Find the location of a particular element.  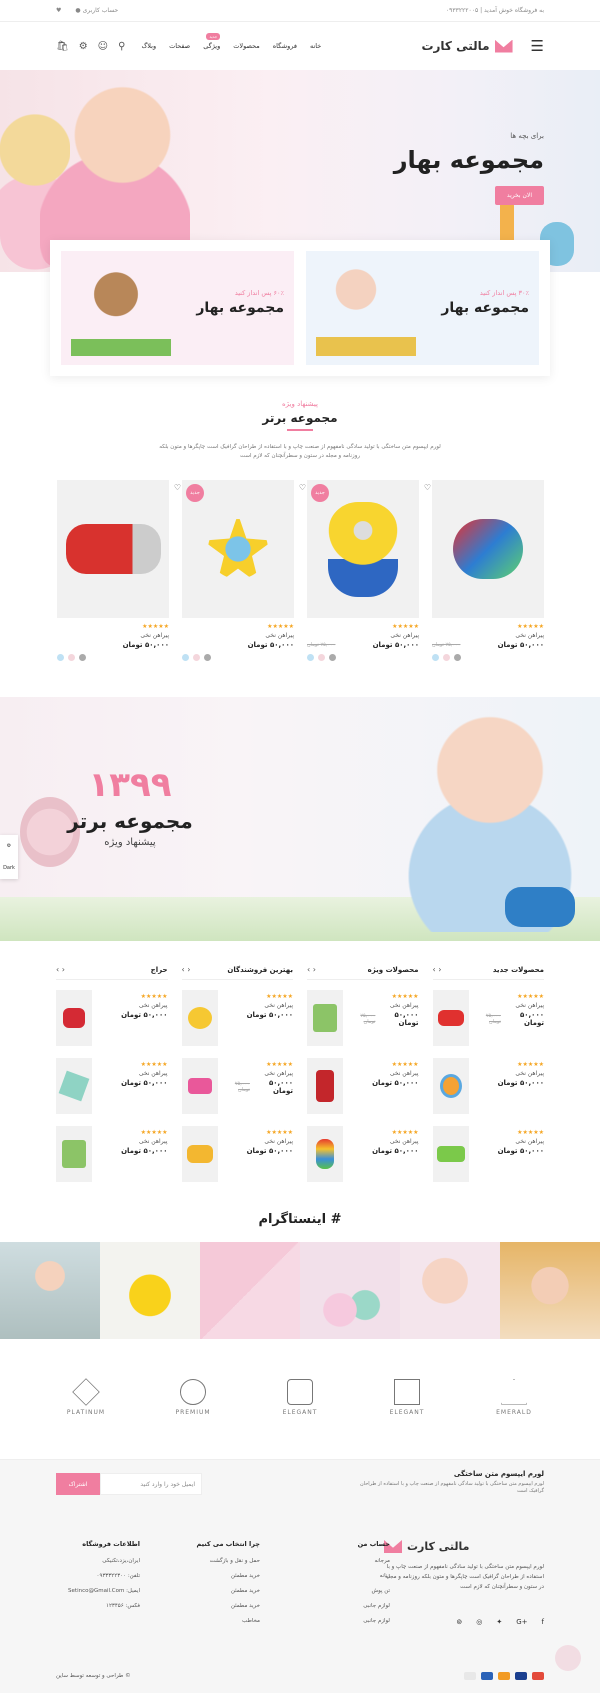

nav-pages: صفحات is located at coordinates (179, 46).